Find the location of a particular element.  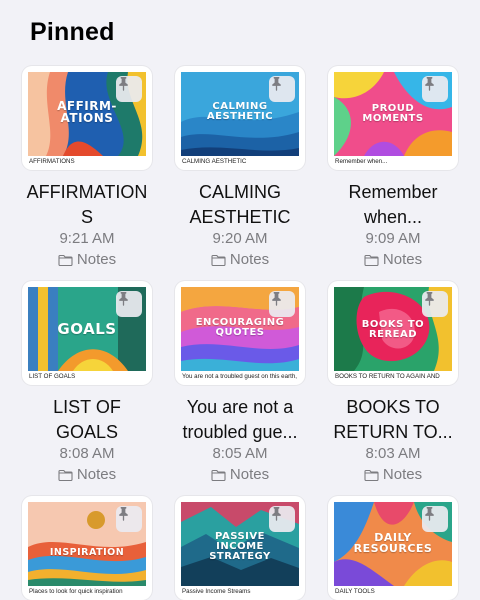

note-thumbnail-card: CALMING AESTHETIC CALMING AESTHETIC is located at coordinates (240, 118).